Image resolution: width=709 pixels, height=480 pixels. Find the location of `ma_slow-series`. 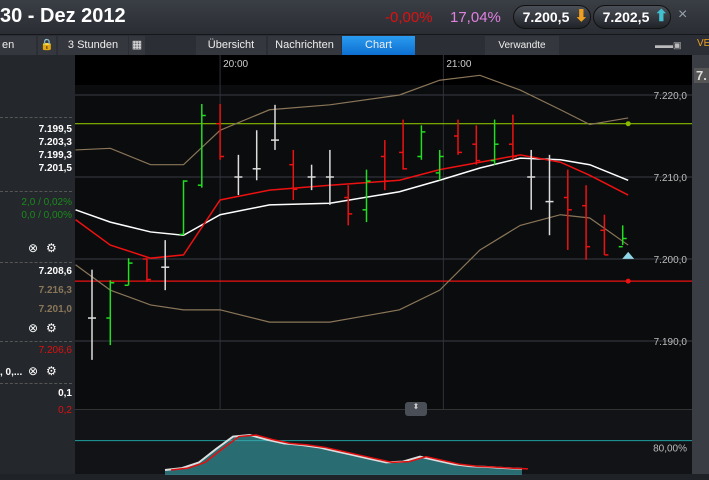

ma_slow-series is located at coordinates (352, 196).